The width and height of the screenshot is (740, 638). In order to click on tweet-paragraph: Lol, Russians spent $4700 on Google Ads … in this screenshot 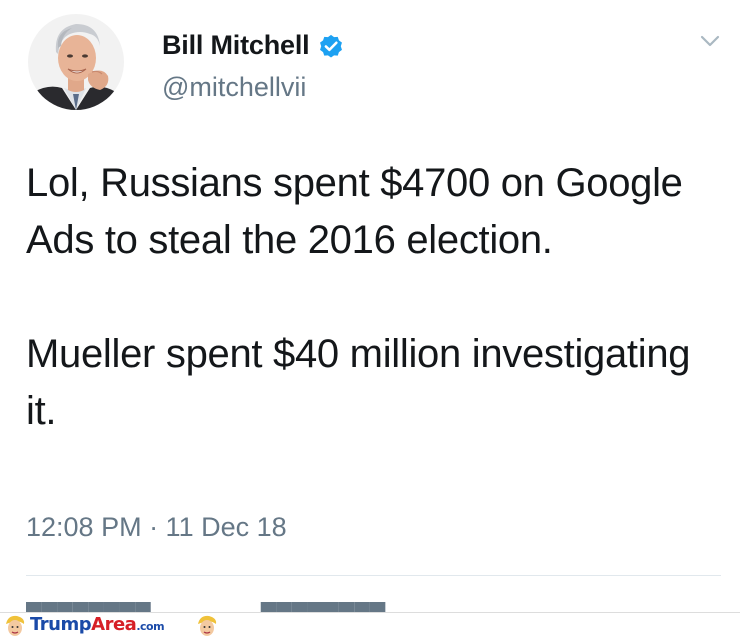, I will do `click(354, 211)`.